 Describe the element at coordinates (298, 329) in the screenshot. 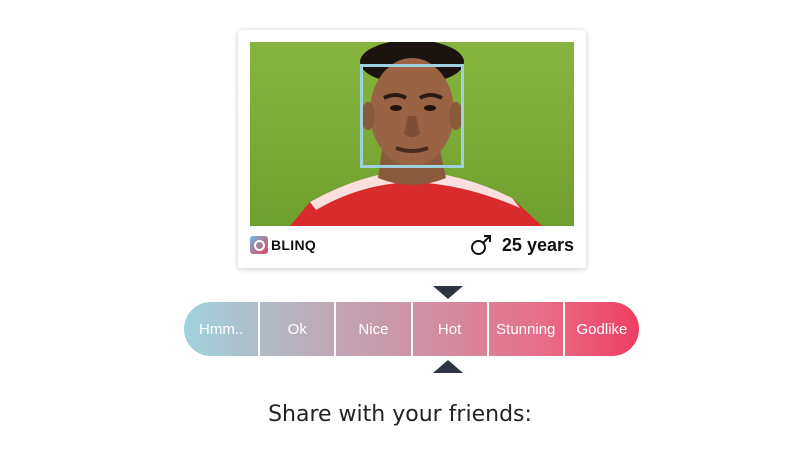

I see `rating-option-ok: Ok` at that location.